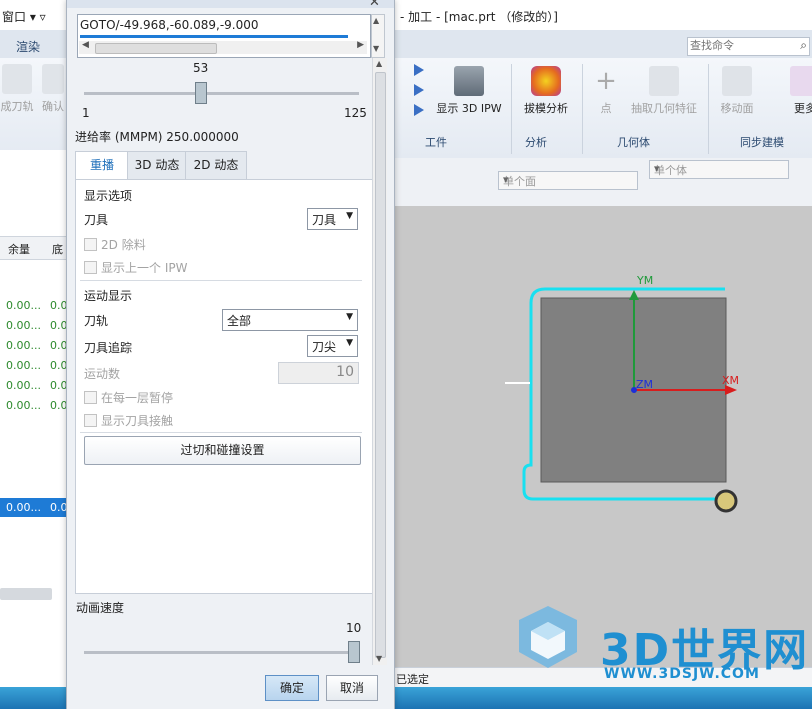 The width and height of the screenshot is (812, 709). What do you see at coordinates (469, 108) in the screenshot?
I see `show-3d-ipw-label: 显示 3D IPW` at bounding box center [469, 108].